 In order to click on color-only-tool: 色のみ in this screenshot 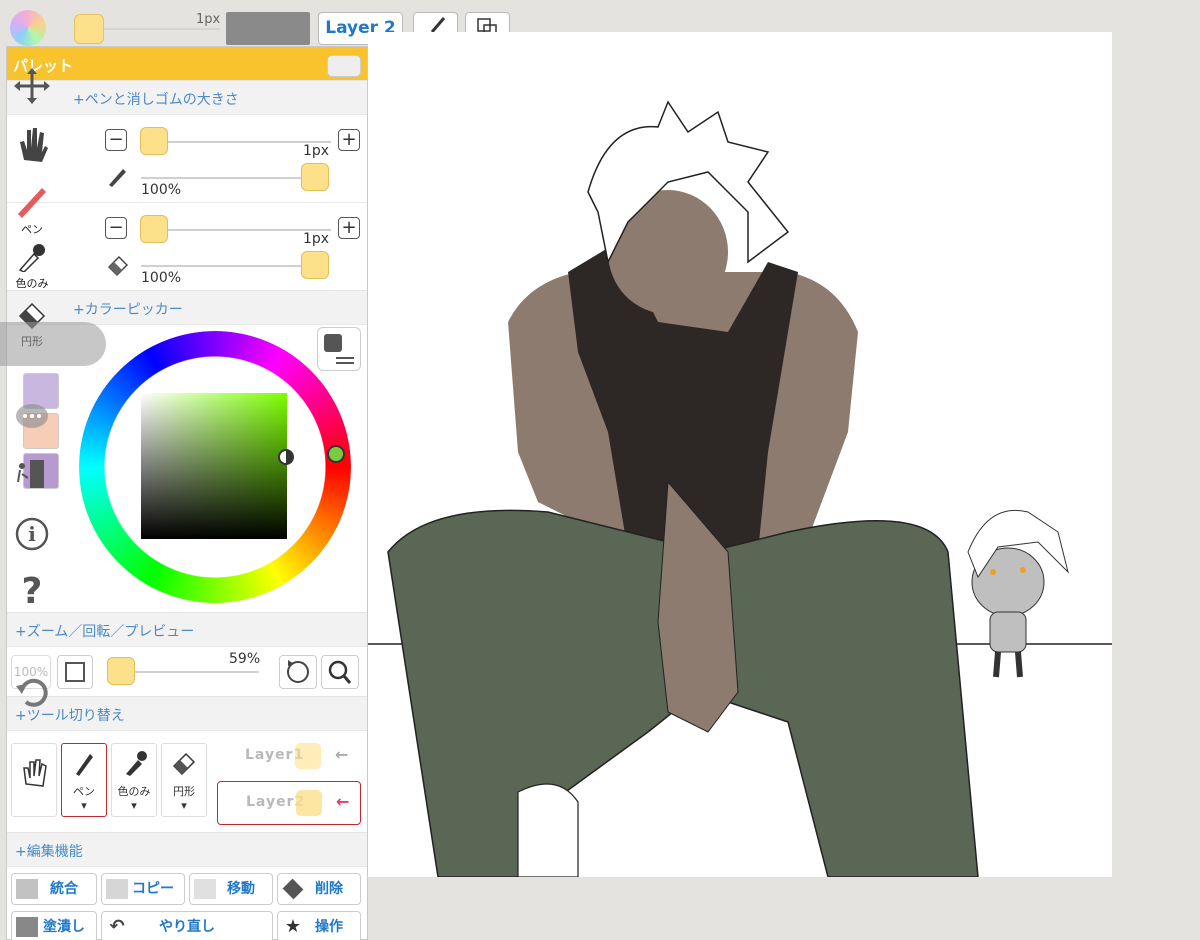, I will do `click(32, 265)`.